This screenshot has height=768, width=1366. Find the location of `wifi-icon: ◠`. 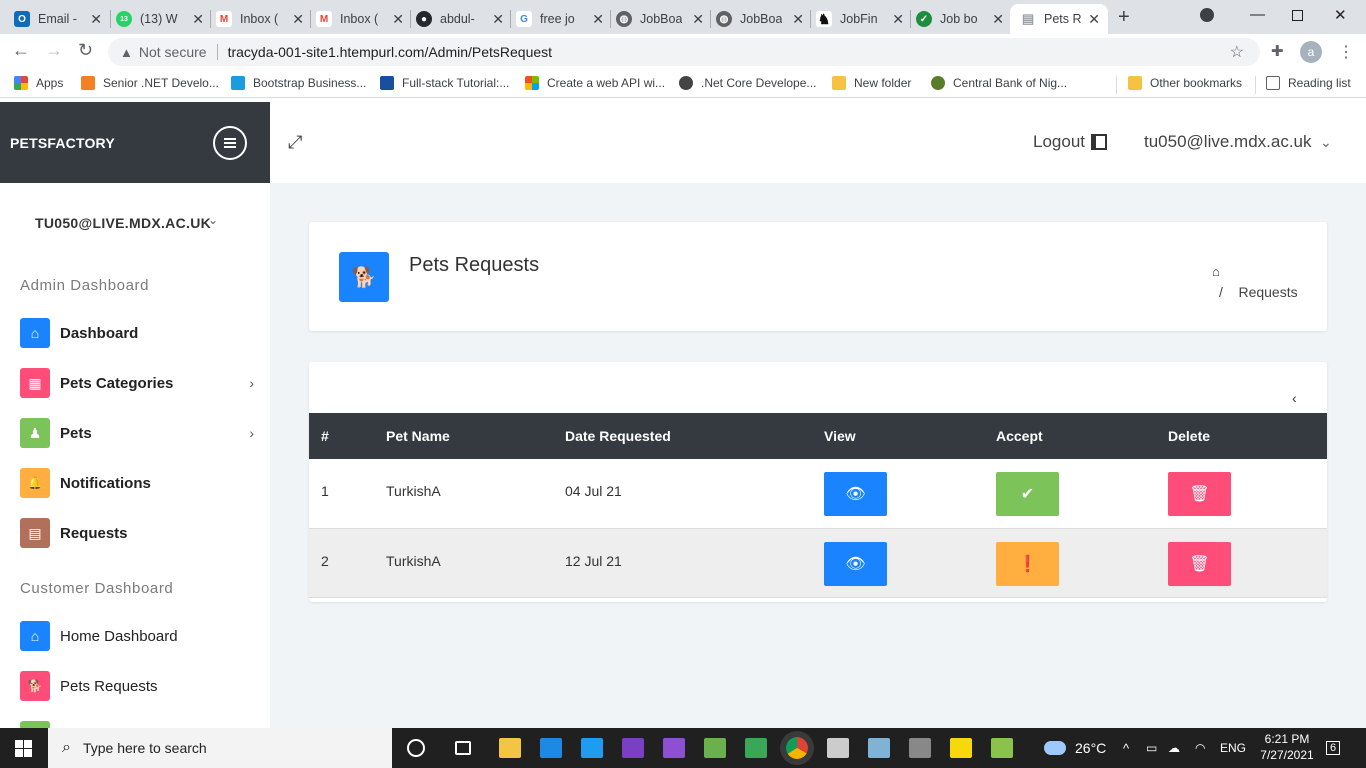

wifi-icon: ◠ is located at coordinates (1200, 748).